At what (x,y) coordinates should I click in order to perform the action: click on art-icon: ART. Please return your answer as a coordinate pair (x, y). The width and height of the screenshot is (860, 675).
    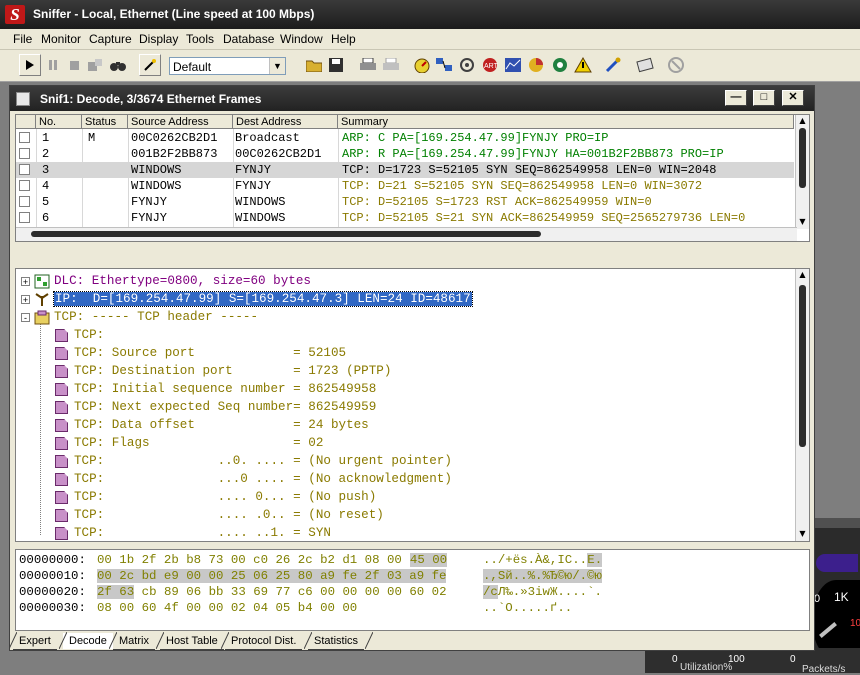
    Looking at the image, I should click on (490, 65).